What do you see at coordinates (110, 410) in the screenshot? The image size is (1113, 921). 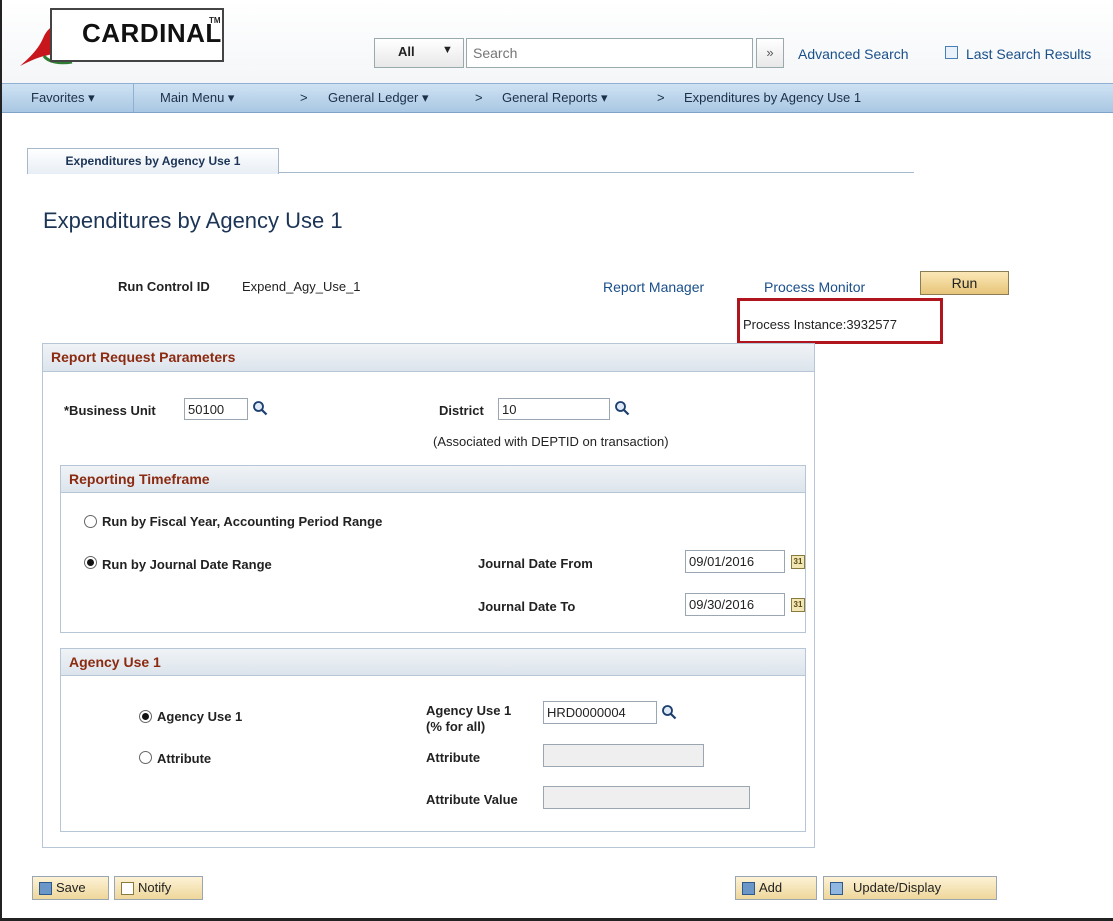 I see `business-unit-label: *Business Unit` at bounding box center [110, 410].